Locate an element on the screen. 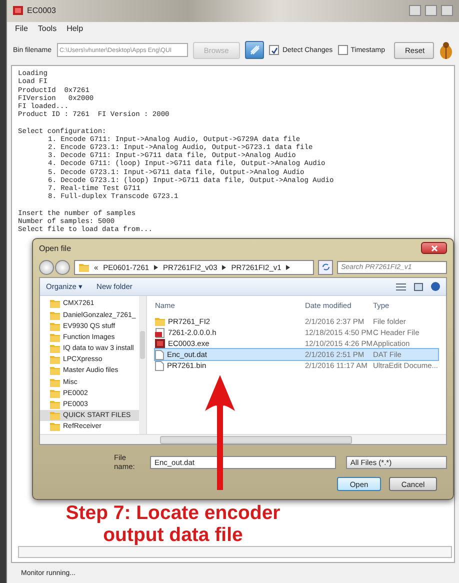 This screenshot has height=583, width=459. close-button is located at coordinates (434, 248).